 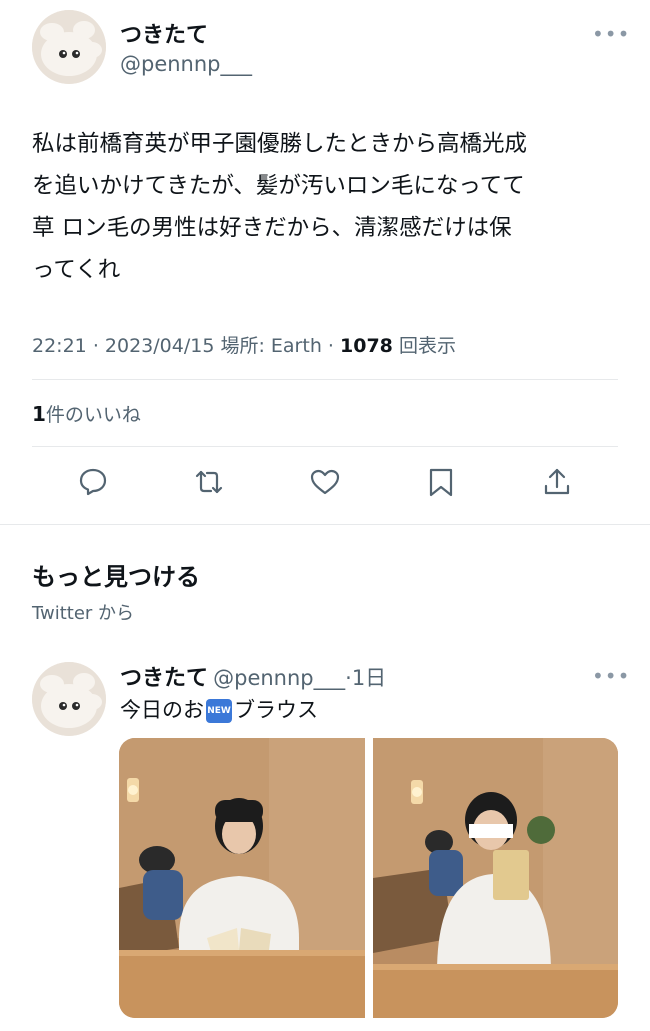 What do you see at coordinates (557, 484) in the screenshot?
I see `share-icon` at bounding box center [557, 484].